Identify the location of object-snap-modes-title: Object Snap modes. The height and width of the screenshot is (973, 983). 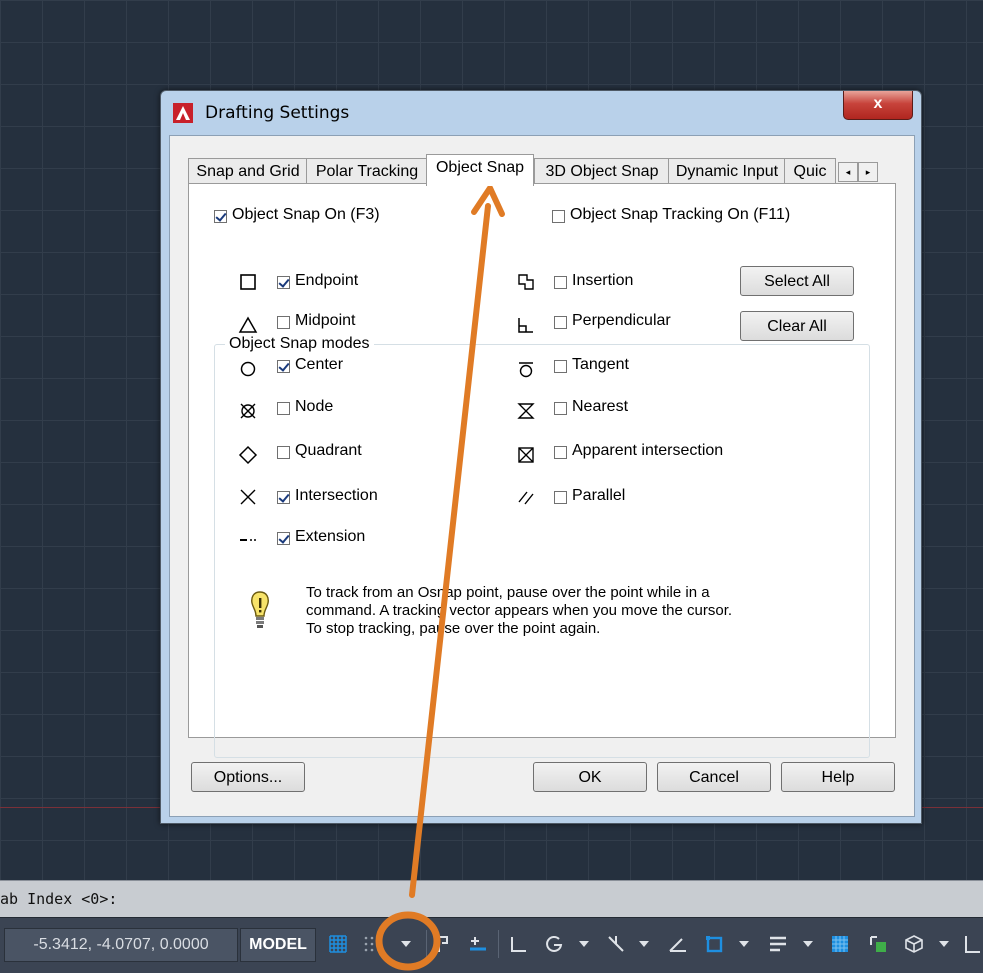
(299, 344).